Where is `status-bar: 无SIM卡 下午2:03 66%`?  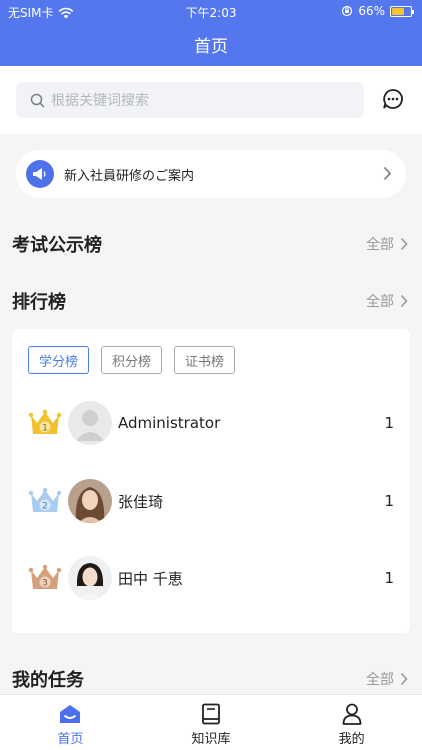 status-bar: 无SIM卡 下午2:03 66% is located at coordinates (211, 11).